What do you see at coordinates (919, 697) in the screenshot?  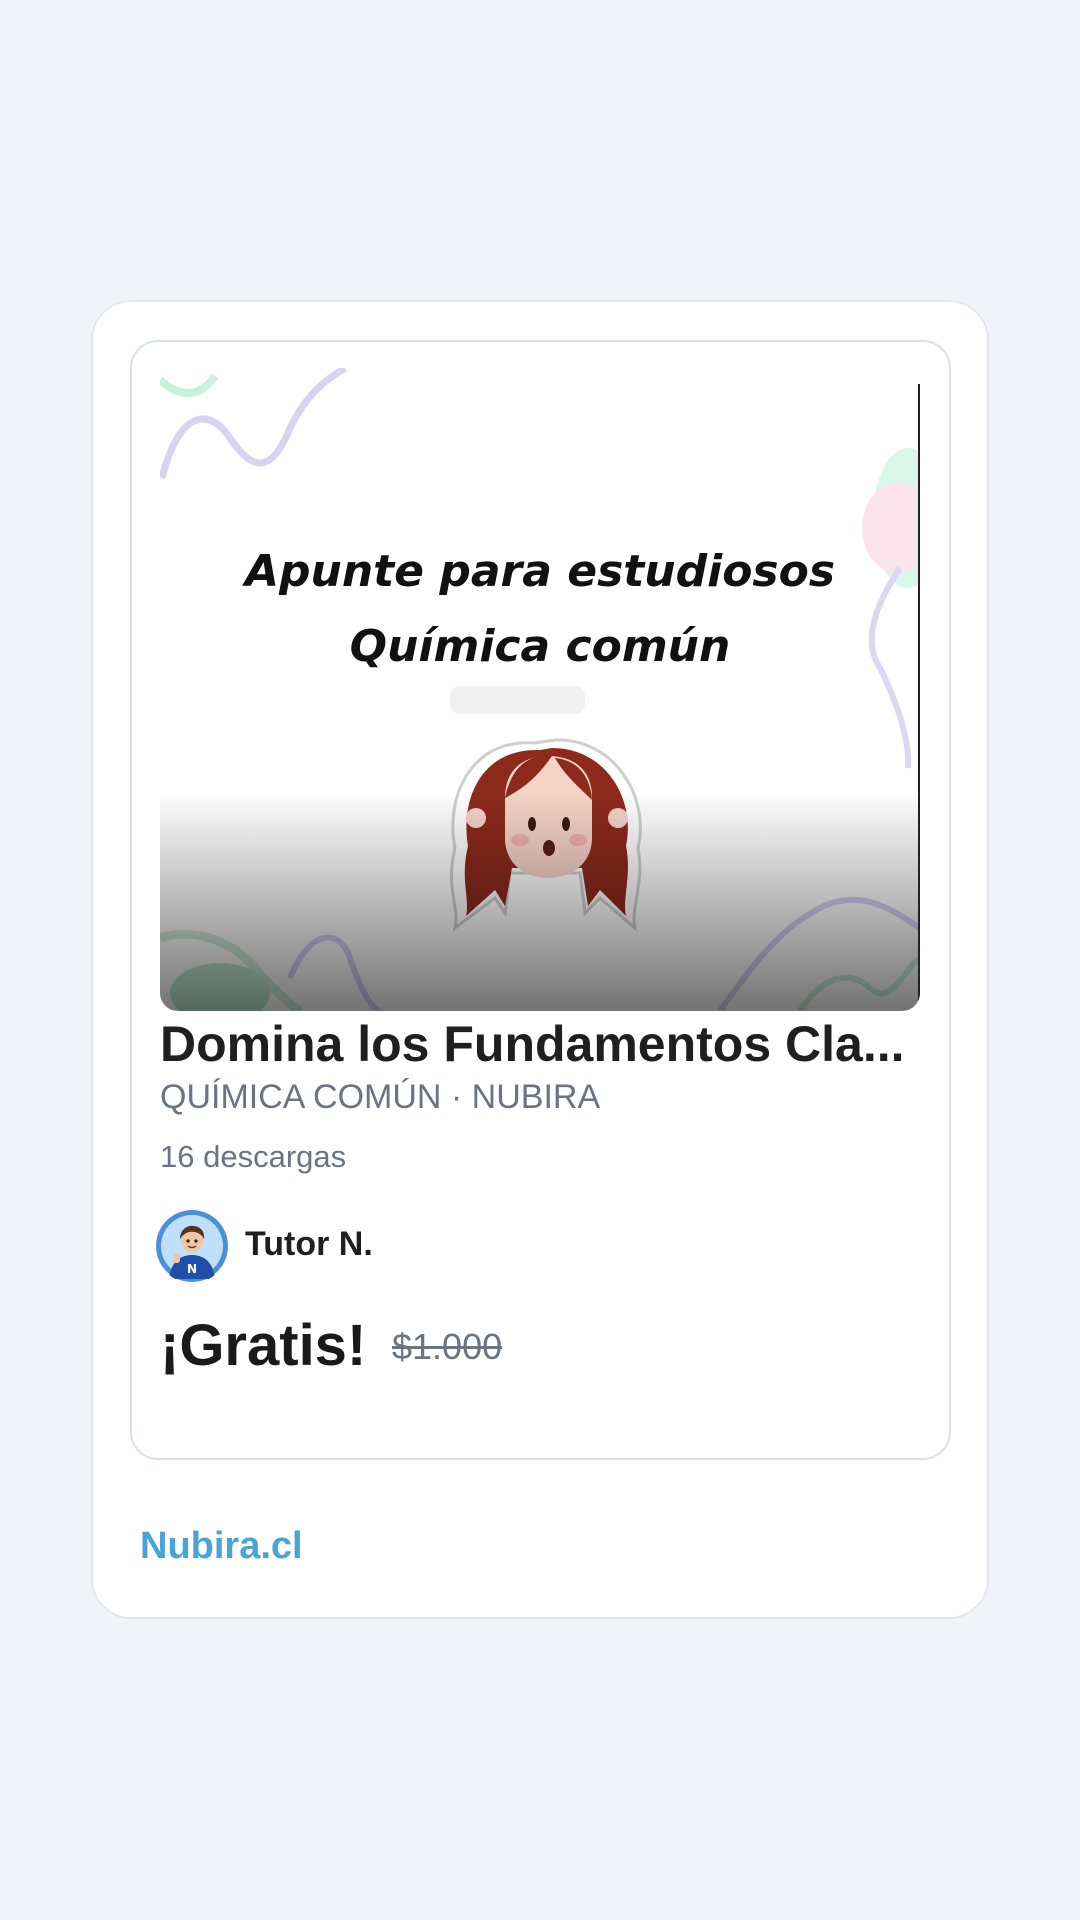 I see `cover-edge-line` at bounding box center [919, 697].